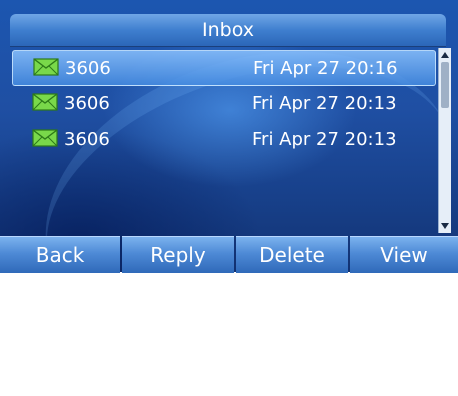 The height and width of the screenshot is (396, 458). I want to click on delete-button: Delete, so click(292, 254).